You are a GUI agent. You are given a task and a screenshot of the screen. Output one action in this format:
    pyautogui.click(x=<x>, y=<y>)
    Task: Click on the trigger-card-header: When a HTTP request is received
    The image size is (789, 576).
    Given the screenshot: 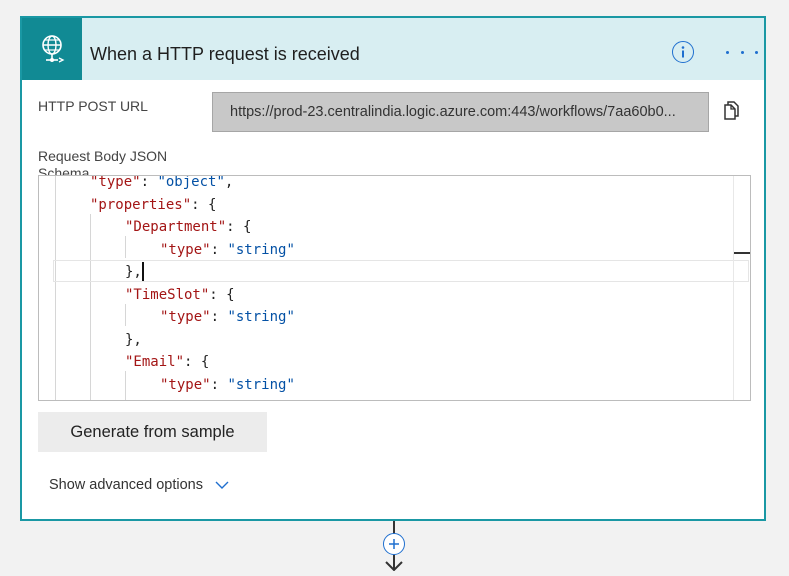 What is the action you would take?
    pyautogui.click(x=393, y=49)
    